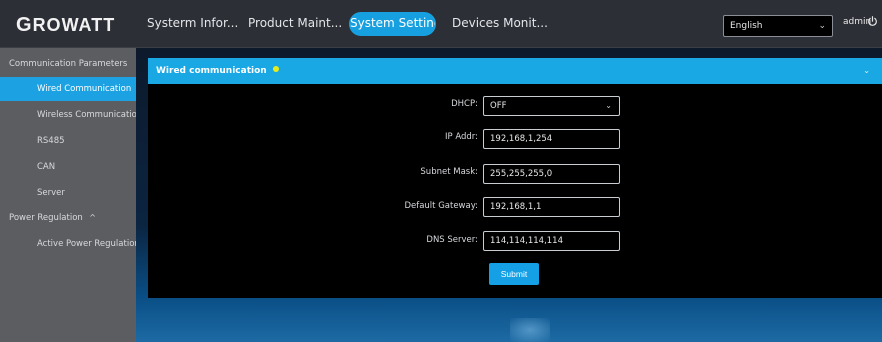 The image size is (882, 342). Describe the element at coordinates (68, 141) in the screenshot. I see `sidebar-item-rs485: RS485` at that location.